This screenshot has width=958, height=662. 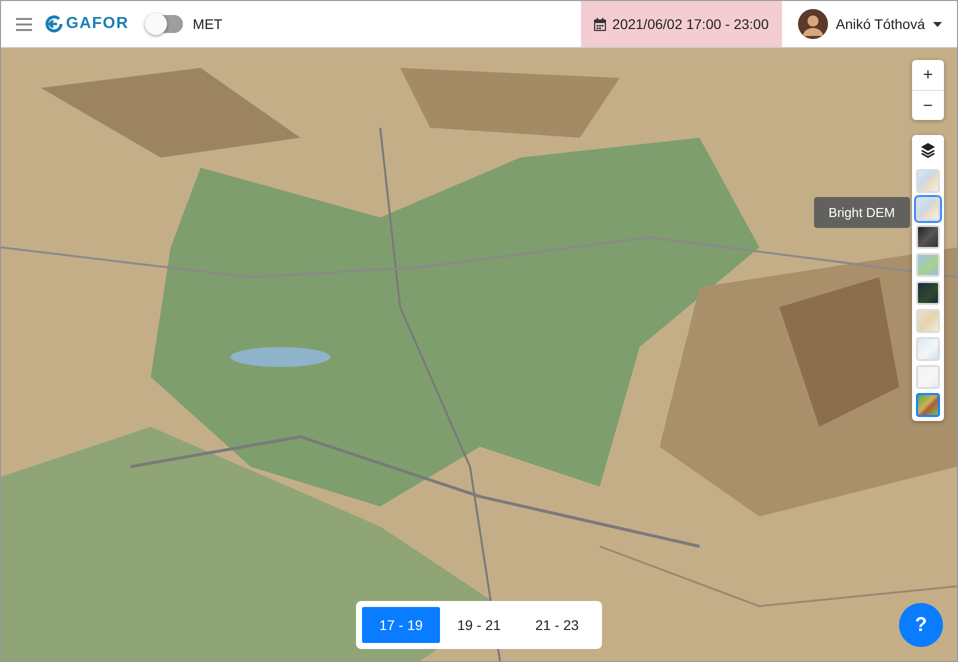 What do you see at coordinates (928, 105) in the screenshot?
I see `zoom-out-button: −` at bounding box center [928, 105].